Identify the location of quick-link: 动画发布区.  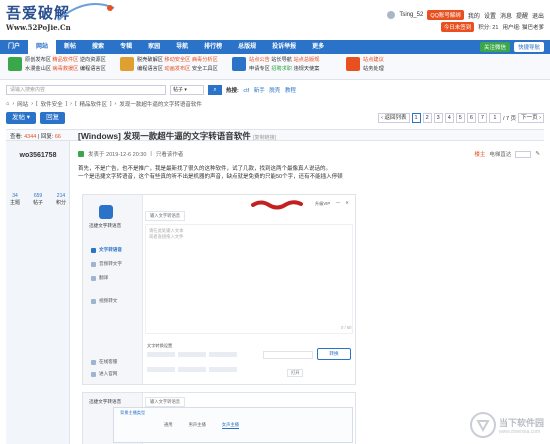
(177, 69).